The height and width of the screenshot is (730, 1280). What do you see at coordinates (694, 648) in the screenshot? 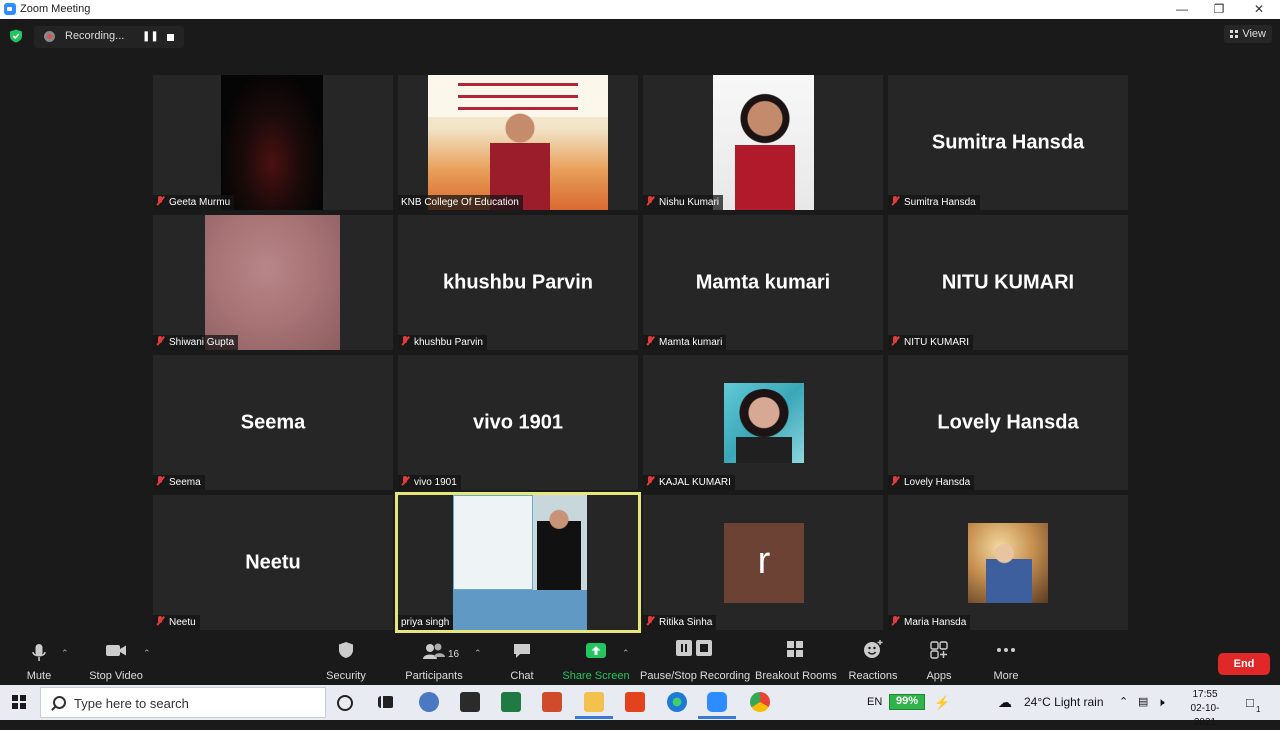
I see `pause-stop-recording-icon` at bounding box center [694, 648].